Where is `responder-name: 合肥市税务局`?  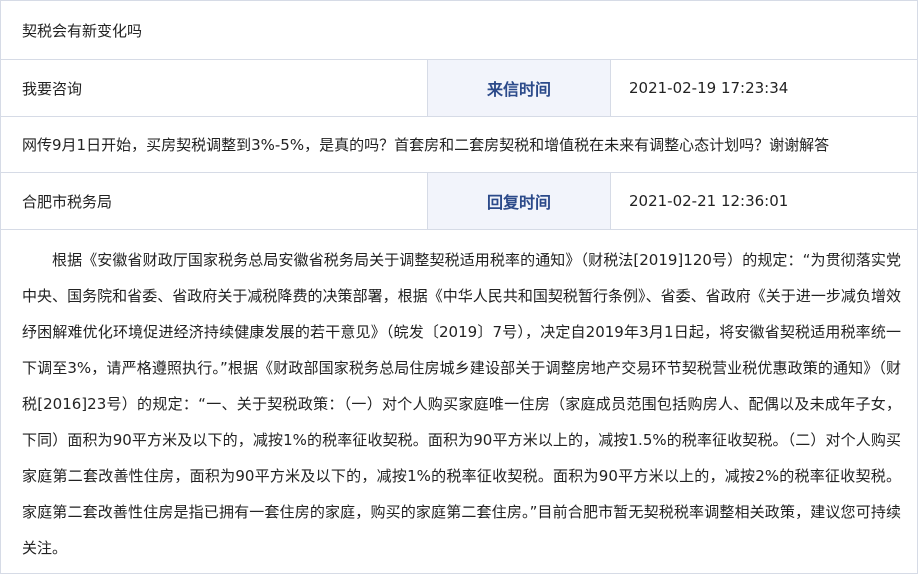
responder-name: 合肥市税务局 is located at coordinates (67, 201).